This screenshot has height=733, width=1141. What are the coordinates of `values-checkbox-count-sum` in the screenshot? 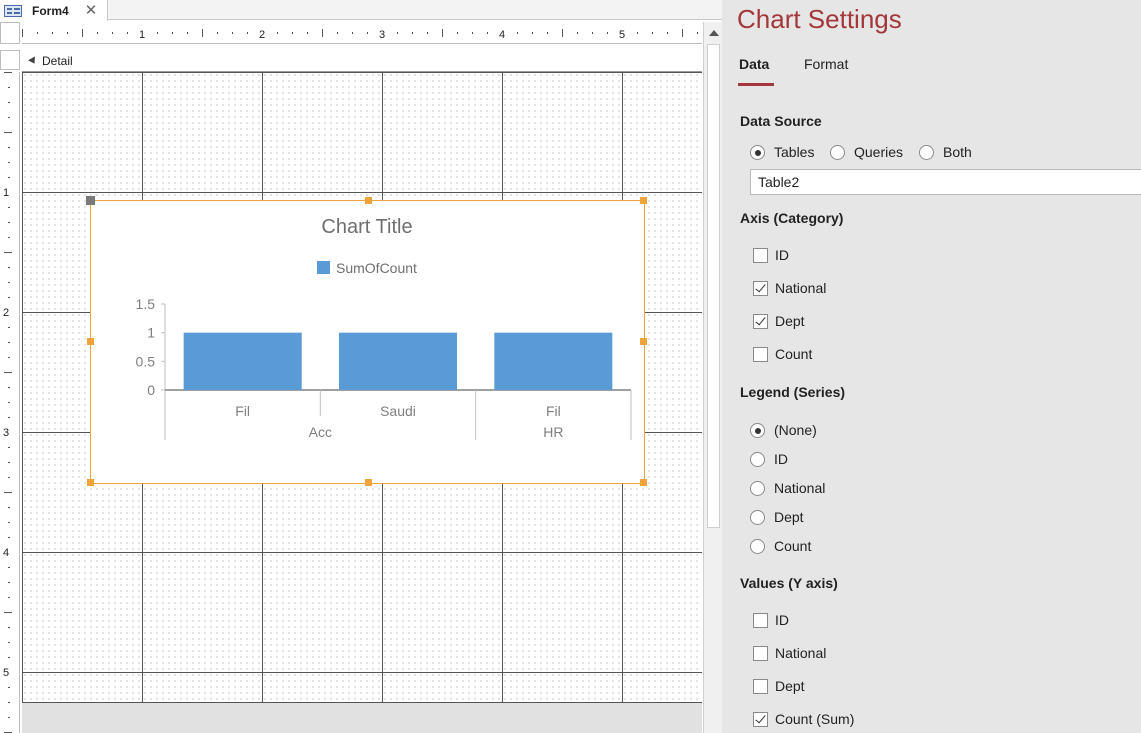 It's located at (760, 719).